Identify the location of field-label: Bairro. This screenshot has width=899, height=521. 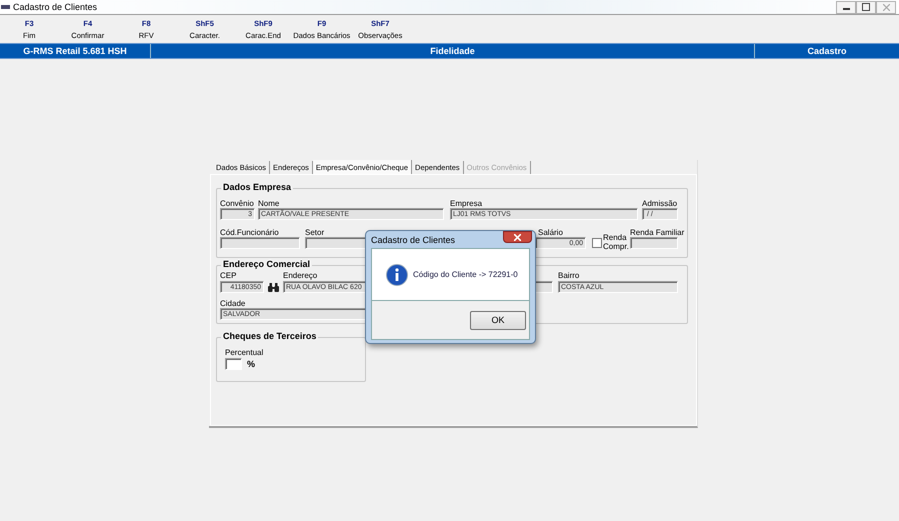
(569, 275).